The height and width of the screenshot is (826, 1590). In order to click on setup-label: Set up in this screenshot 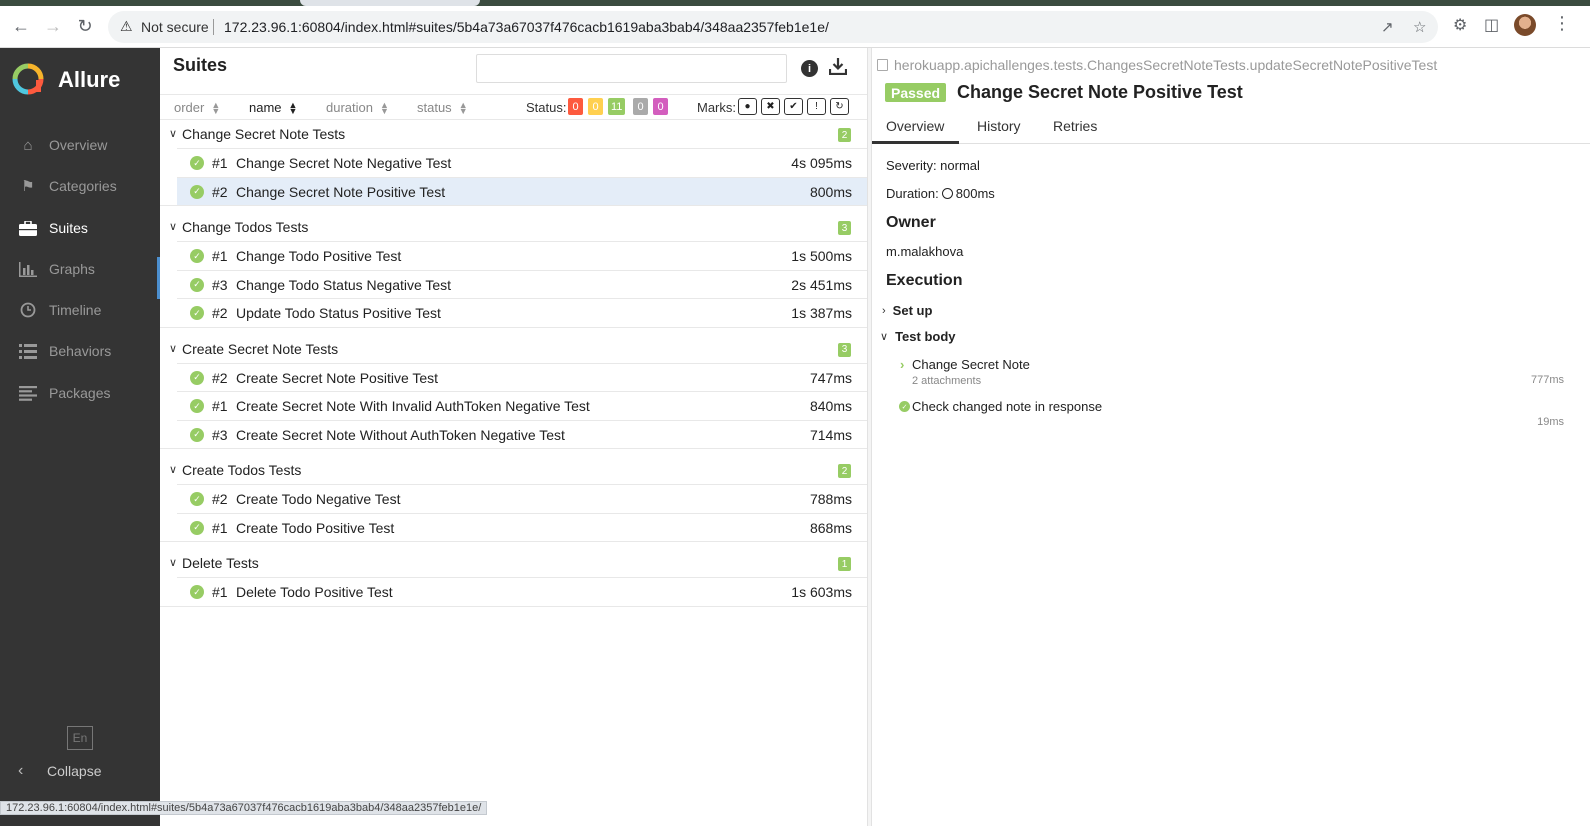, I will do `click(912, 310)`.